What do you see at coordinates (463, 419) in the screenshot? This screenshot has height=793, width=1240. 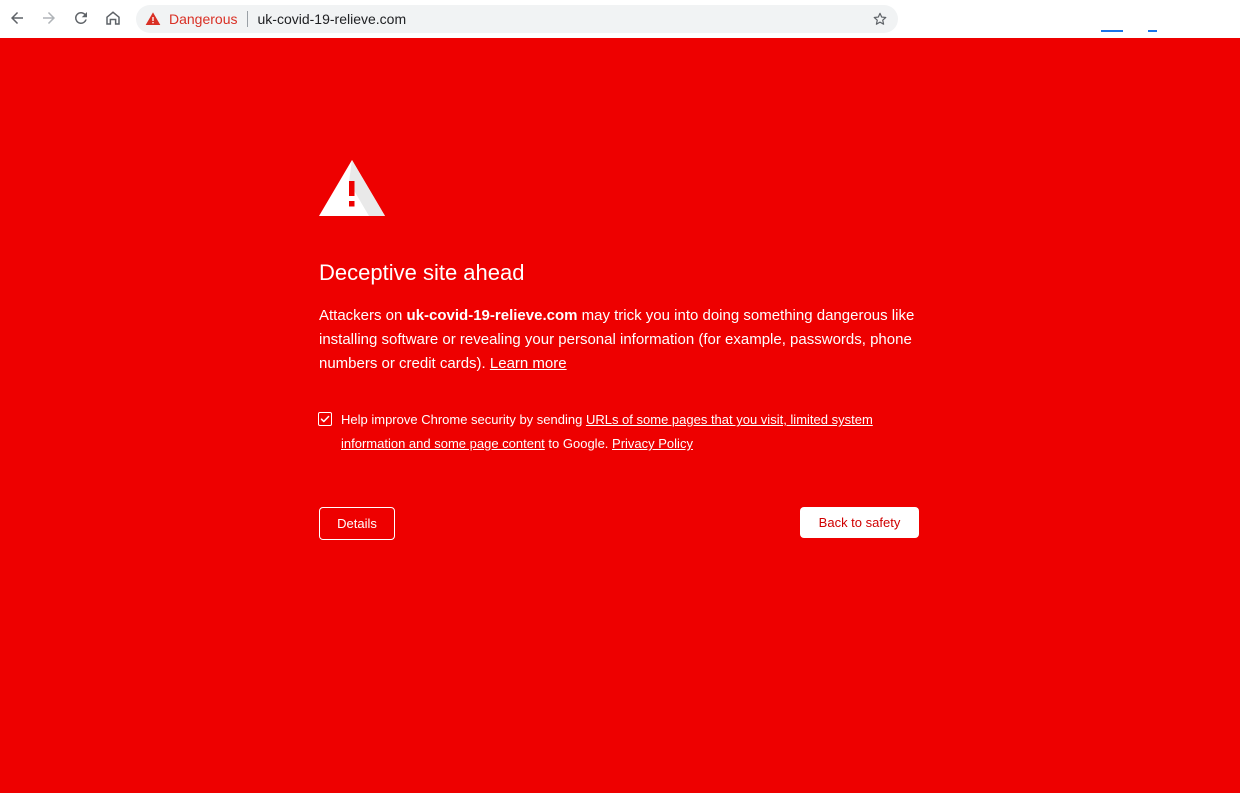 I see `optin-prefix: Help improve Chrome security by sending` at bounding box center [463, 419].